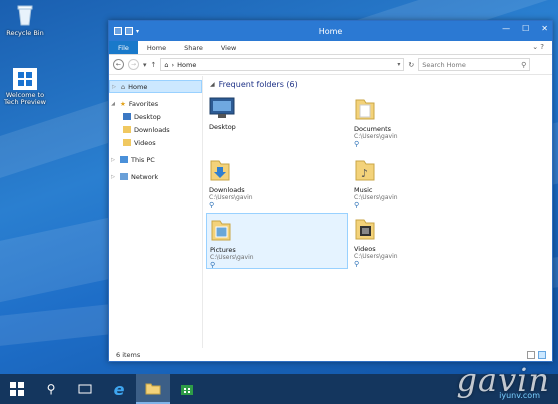  What do you see at coordinates (143, 103) in the screenshot?
I see `nav-item-label: Favorites` at bounding box center [143, 103].